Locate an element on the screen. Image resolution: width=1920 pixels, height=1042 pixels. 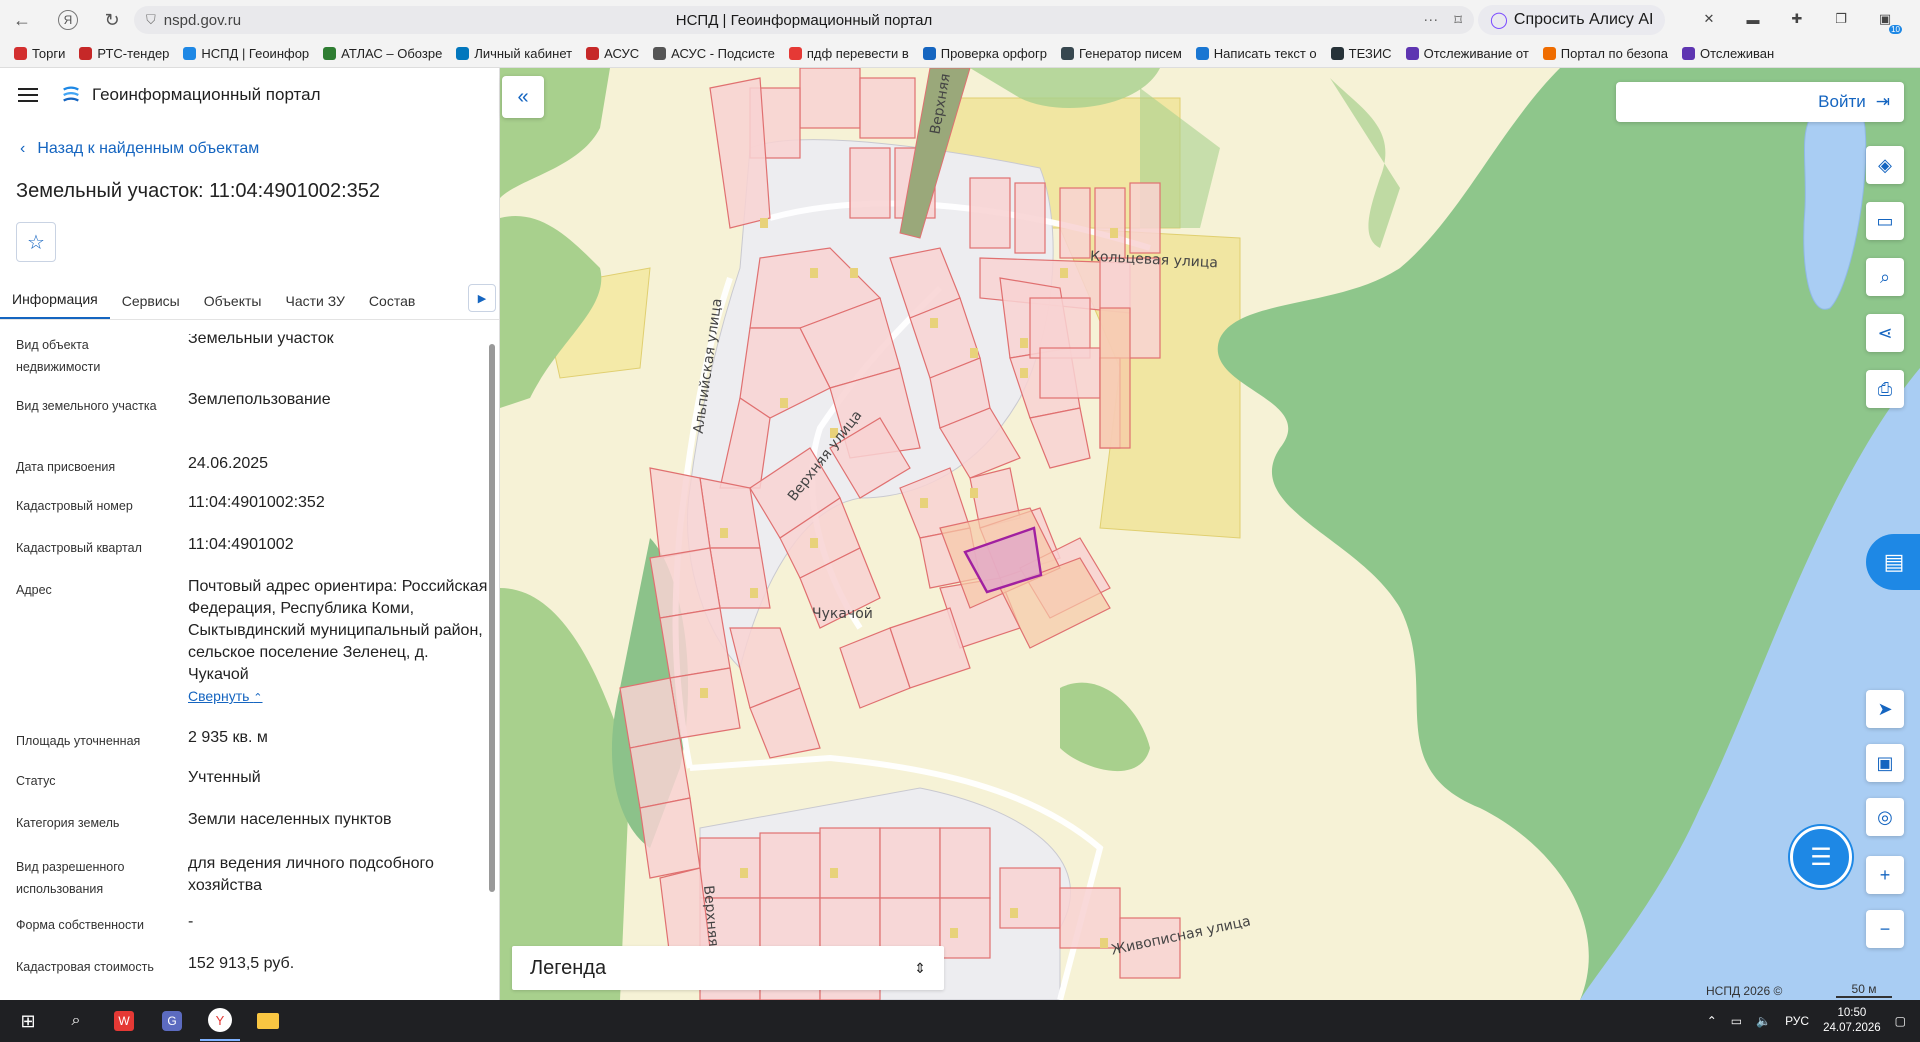
minimap-button: ▣ is located at coordinates (1885, 763).